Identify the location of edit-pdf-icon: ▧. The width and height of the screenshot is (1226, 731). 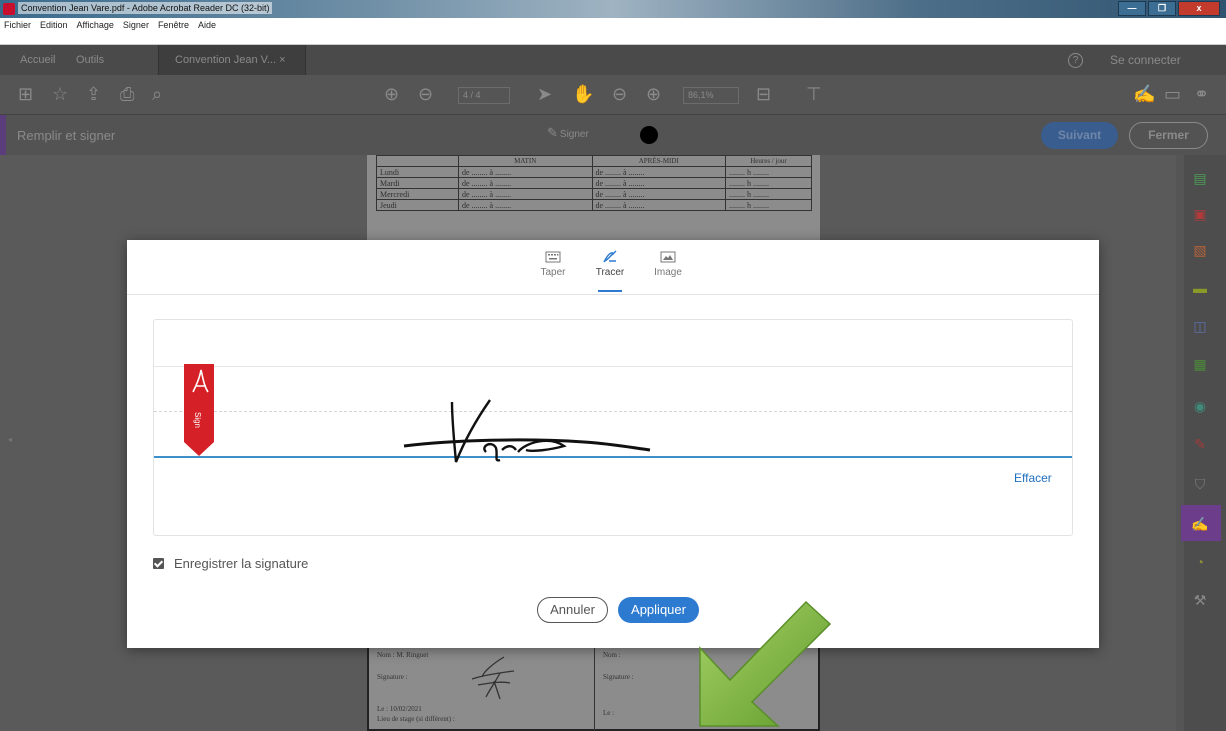
(1200, 250).